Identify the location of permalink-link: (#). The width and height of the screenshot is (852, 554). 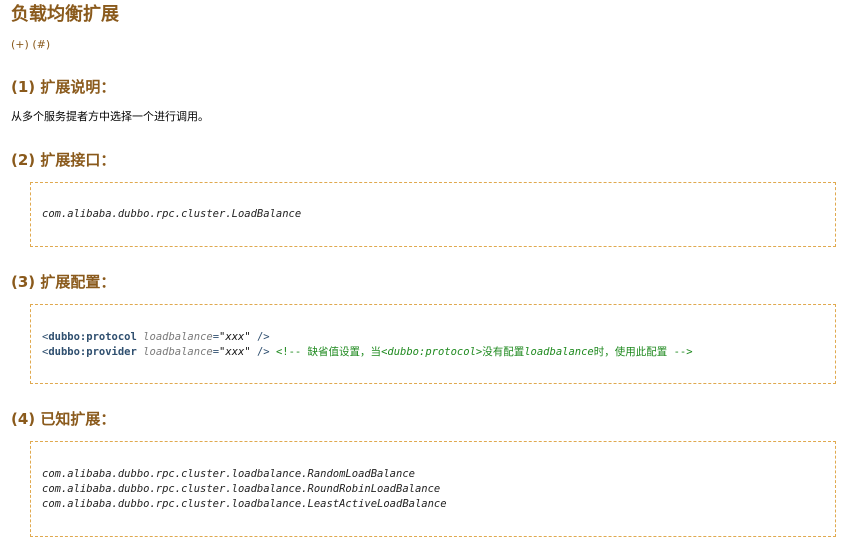
(41, 44).